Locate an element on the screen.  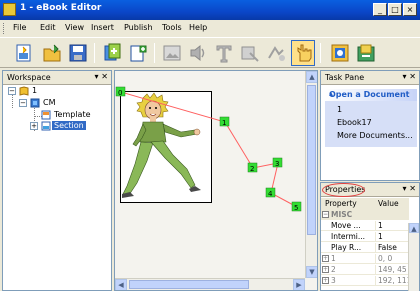
property-value: False is located at coordinates (392, 247).